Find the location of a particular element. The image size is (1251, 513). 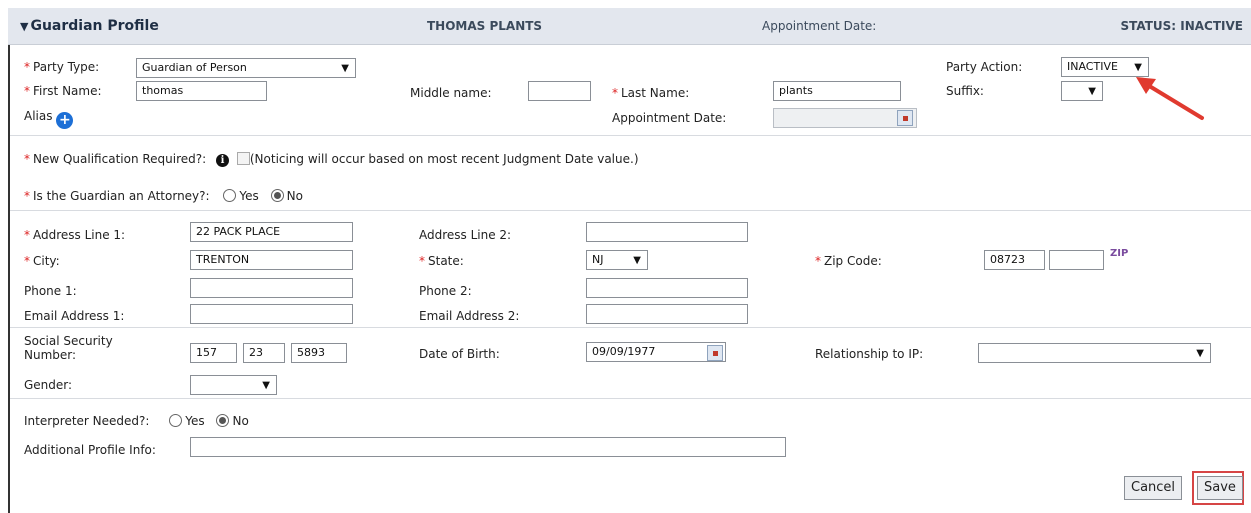

middle-name-label: Middle name: is located at coordinates (451, 93).